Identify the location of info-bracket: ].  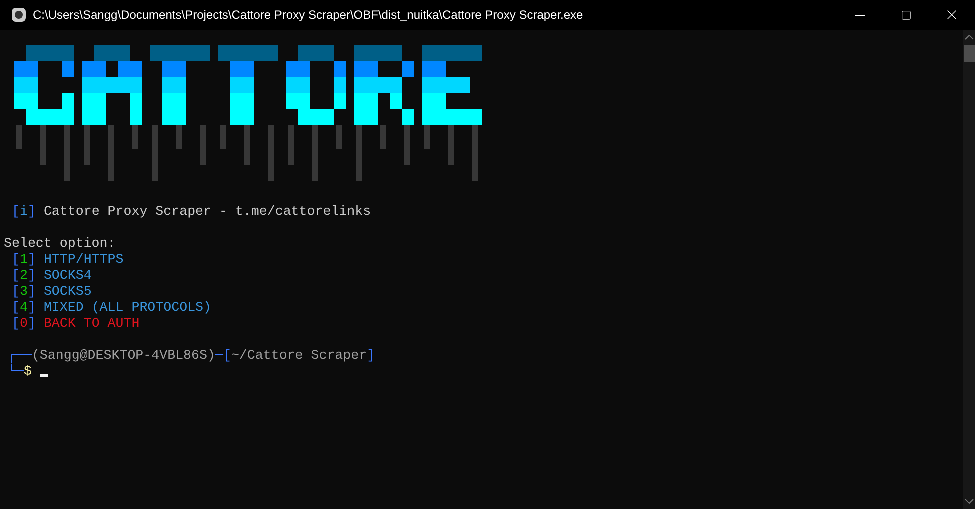
(32, 211).